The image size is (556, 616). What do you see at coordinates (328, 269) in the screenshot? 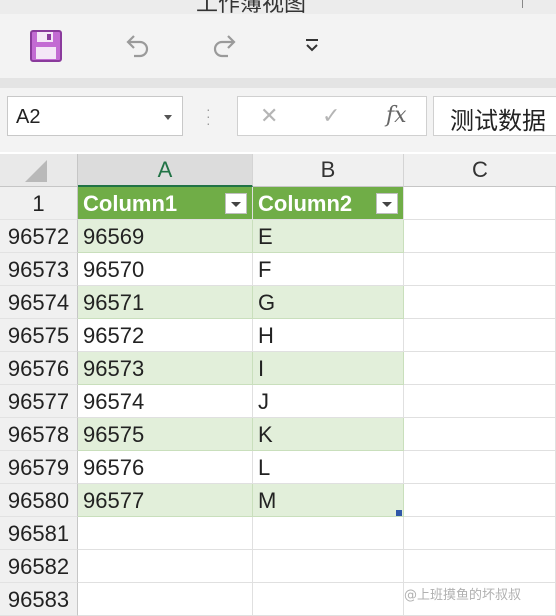
I see `table-cell-column2: F` at bounding box center [328, 269].